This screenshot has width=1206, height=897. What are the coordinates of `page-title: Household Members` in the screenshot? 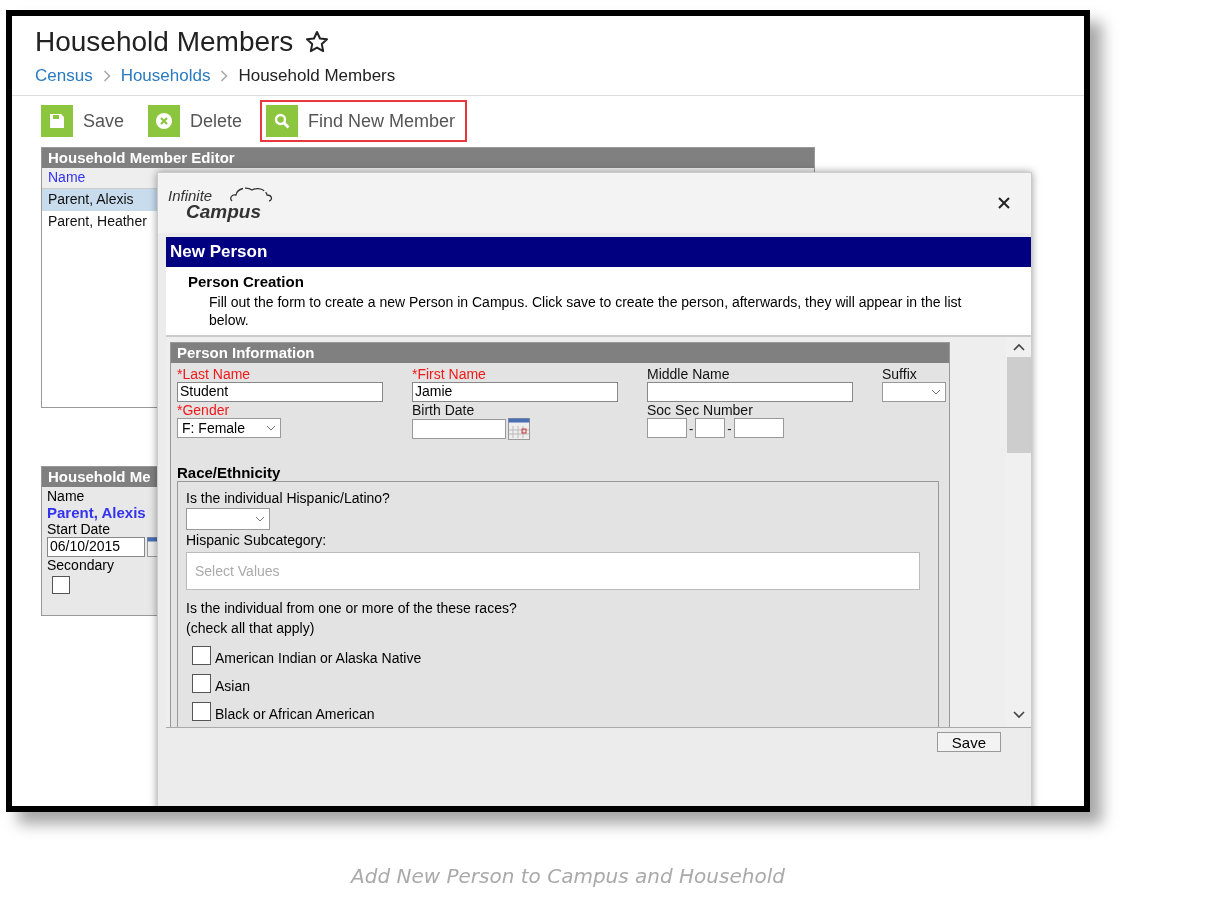 It's located at (164, 42).